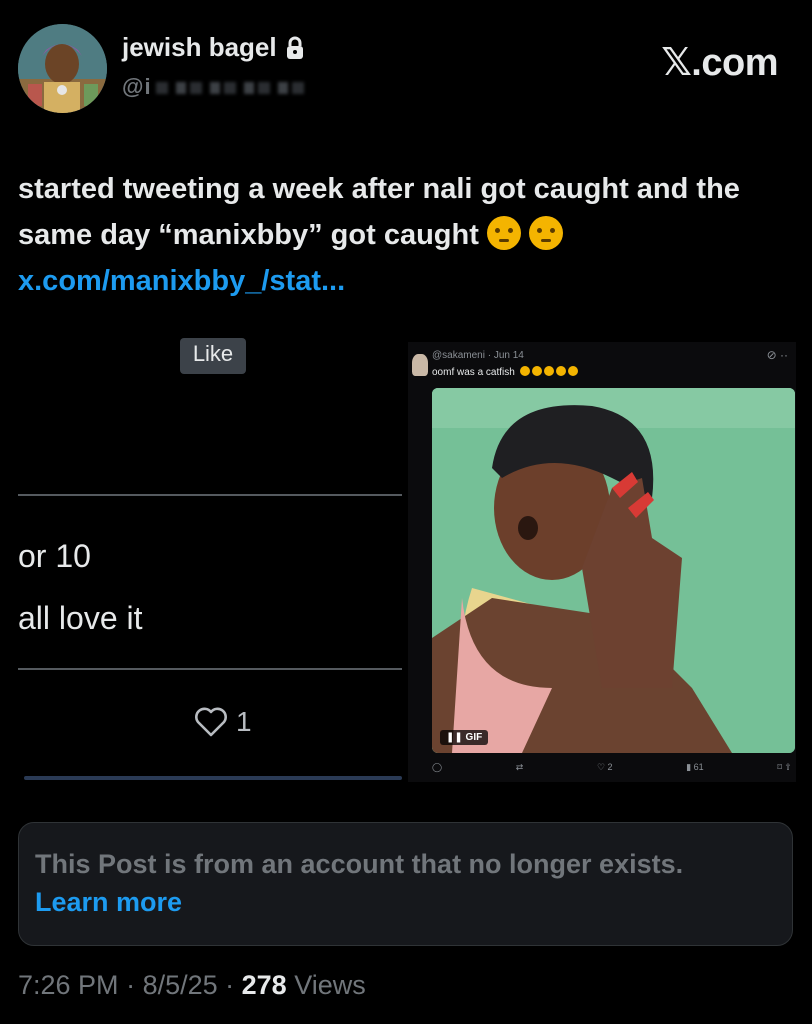 The width and height of the screenshot is (812, 1024). I want to click on lock-icon, so click(294, 47).